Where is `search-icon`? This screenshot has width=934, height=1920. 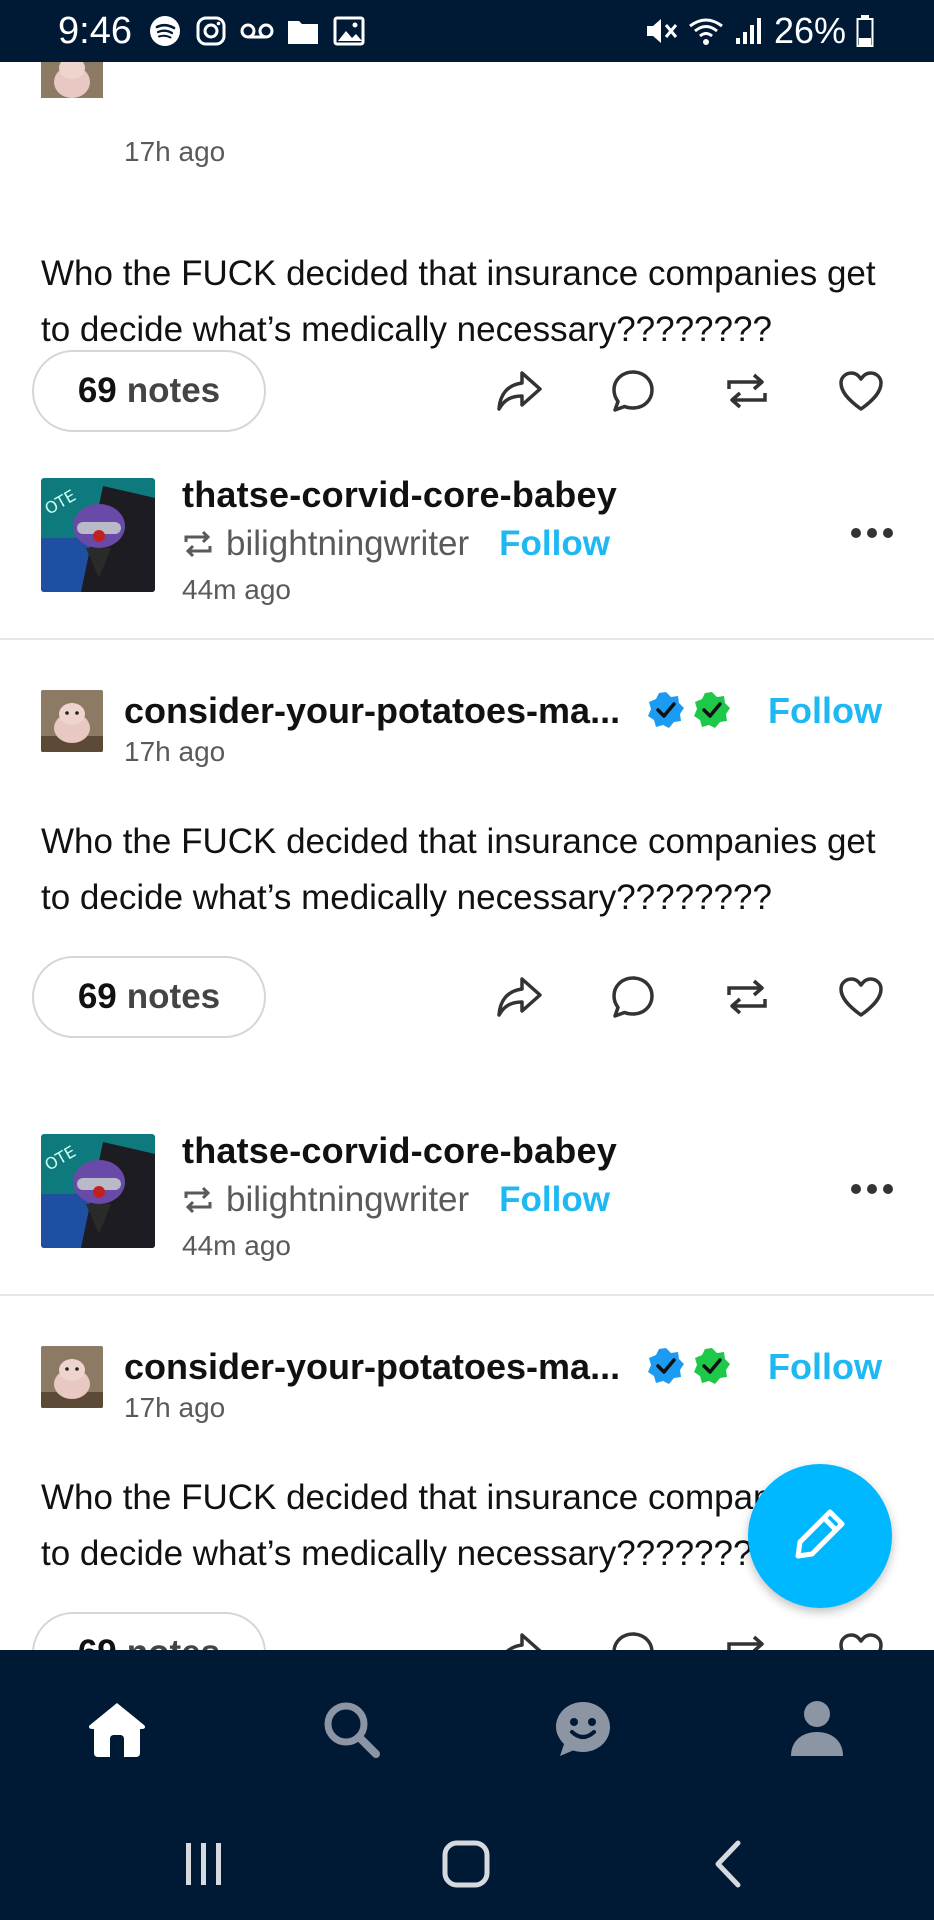 search-icon is located at coordinates (351, 1729).